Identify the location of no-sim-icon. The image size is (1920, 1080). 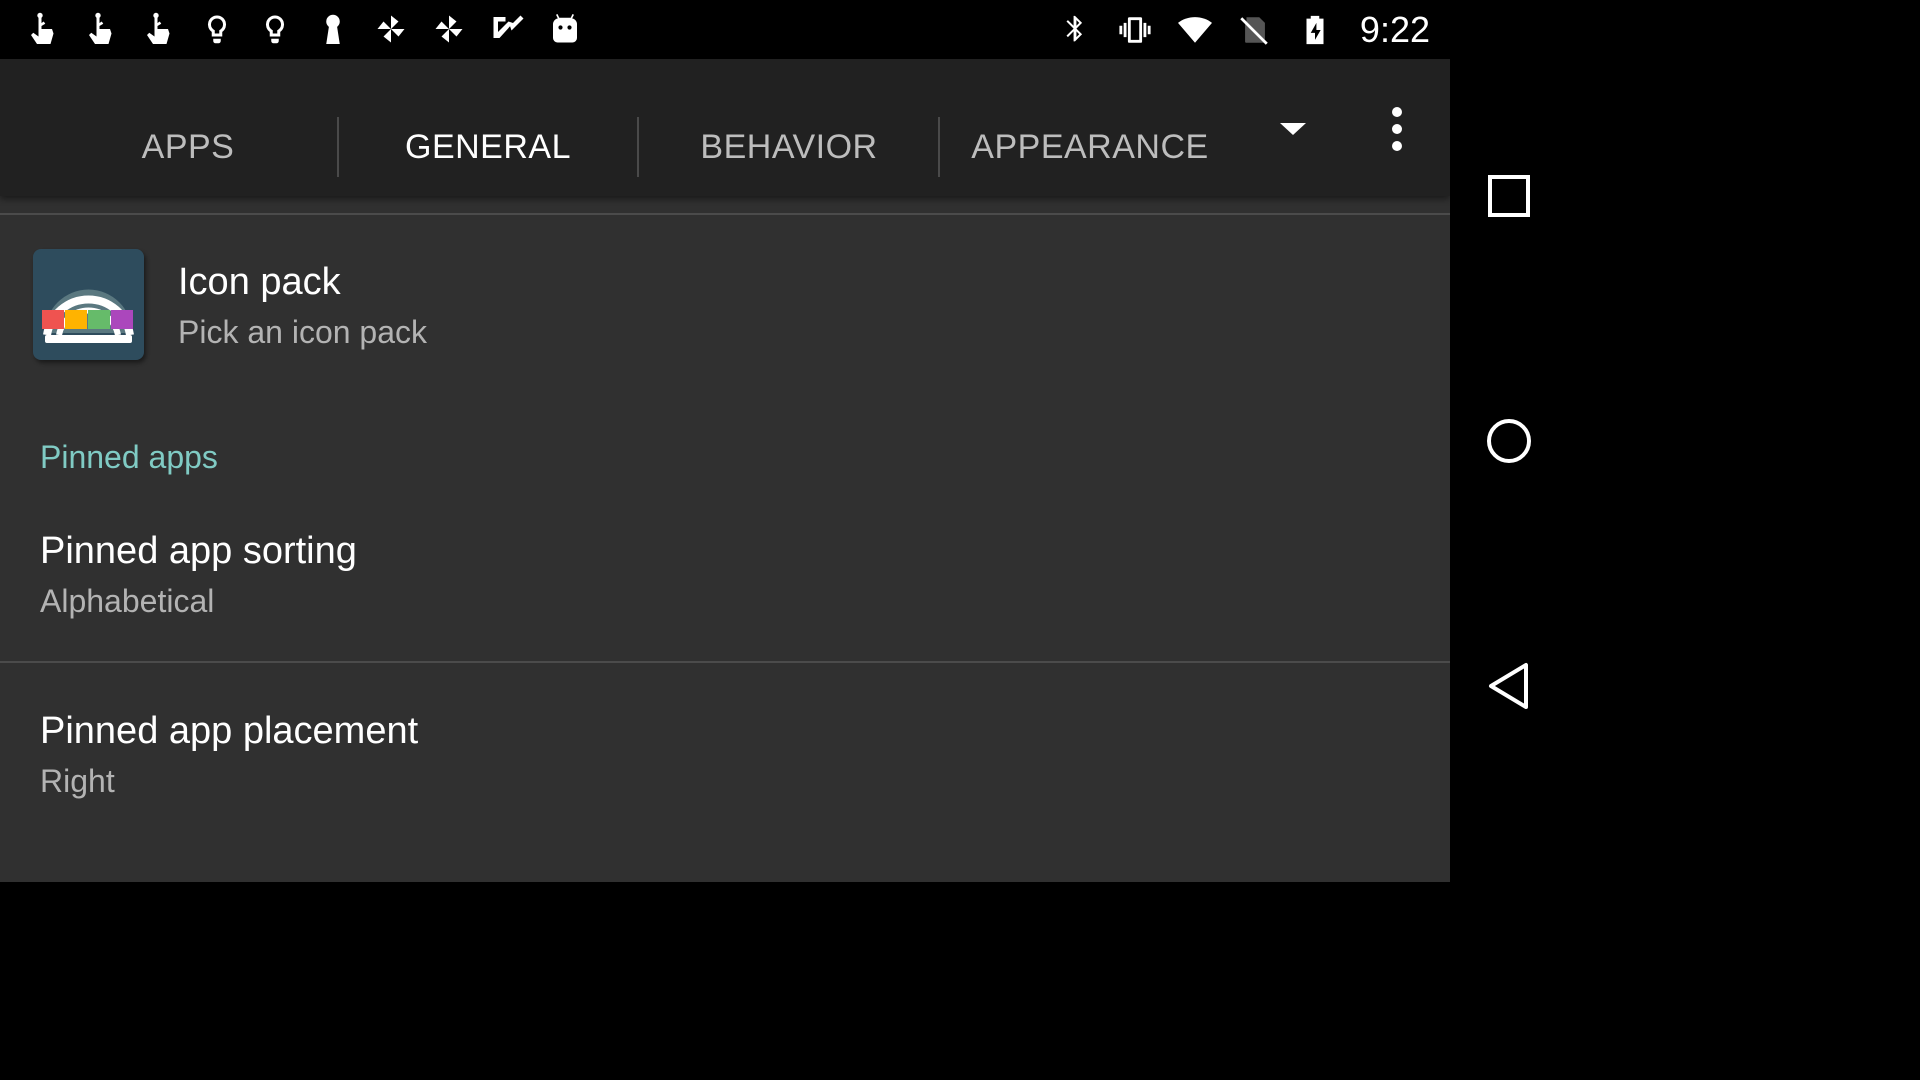
(1255, 30).